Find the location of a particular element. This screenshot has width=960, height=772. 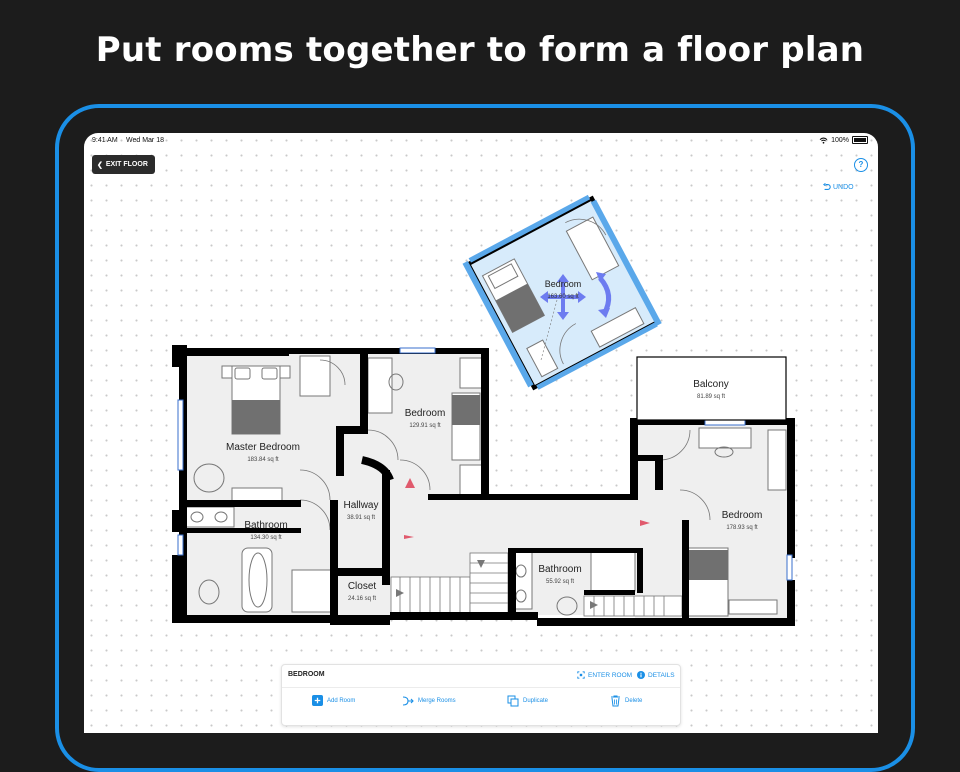

enter-room-label: ENTER ROOM is located at coordinates (610, 675).